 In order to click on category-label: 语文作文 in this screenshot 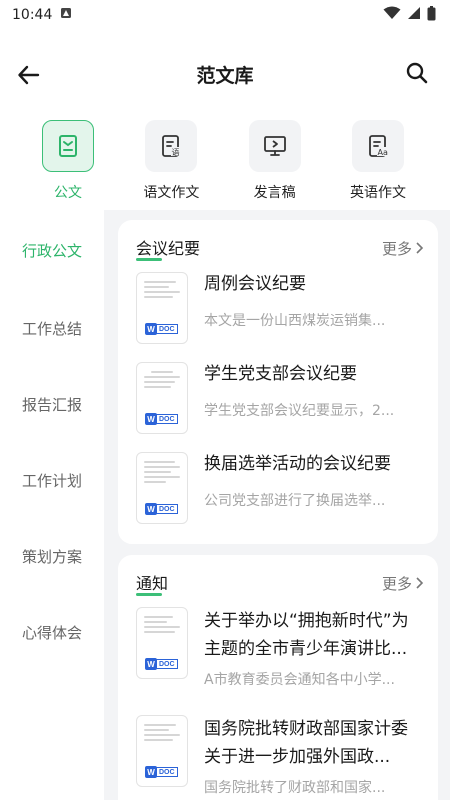, I will do `click(171, 193)`.